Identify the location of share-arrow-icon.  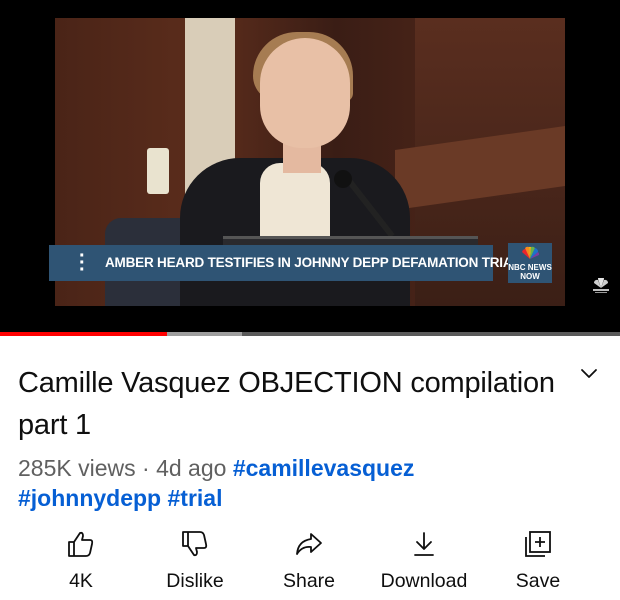
(309, 544).